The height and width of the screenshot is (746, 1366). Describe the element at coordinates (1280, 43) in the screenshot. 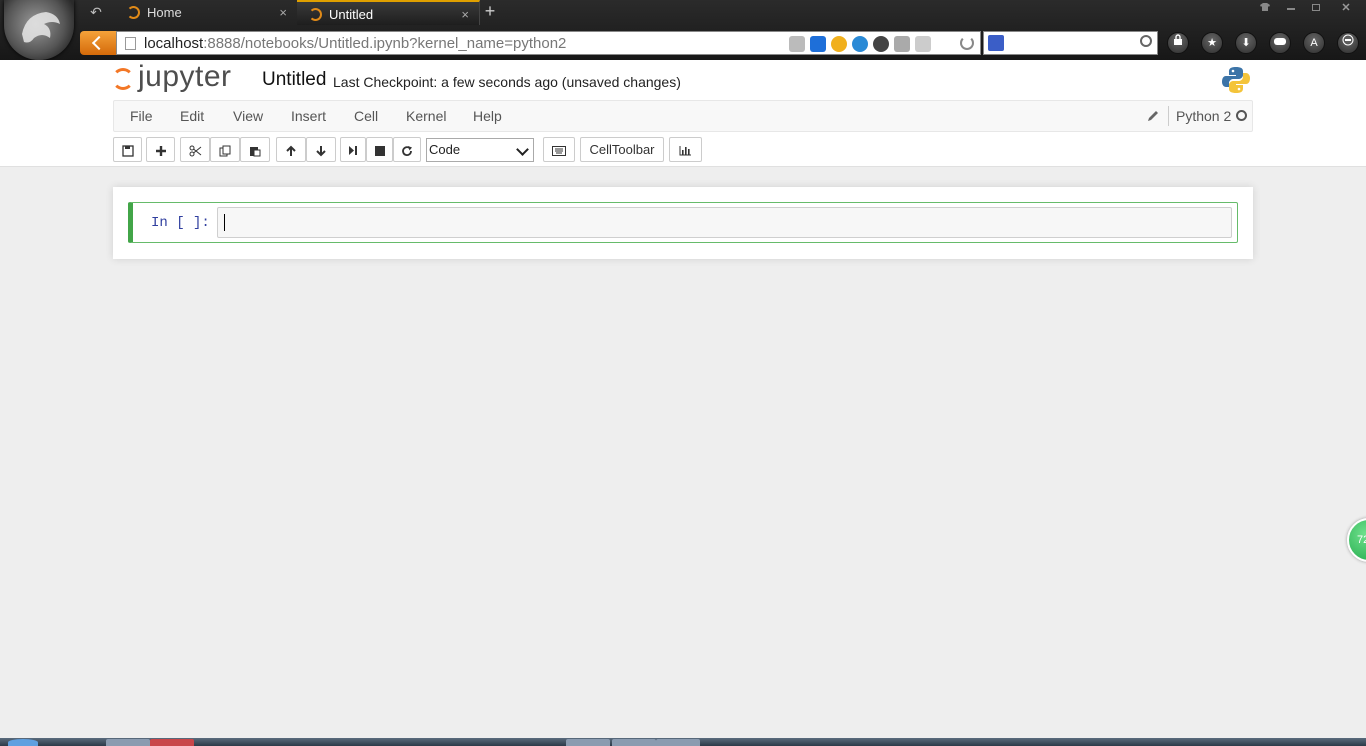

I see `gamepad-icon` at that location.